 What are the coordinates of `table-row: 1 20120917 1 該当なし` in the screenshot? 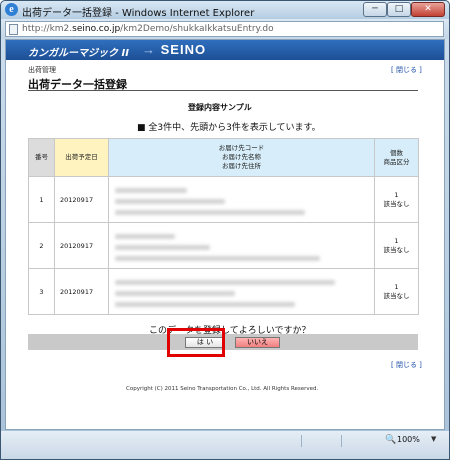 It's located at (223, 199).